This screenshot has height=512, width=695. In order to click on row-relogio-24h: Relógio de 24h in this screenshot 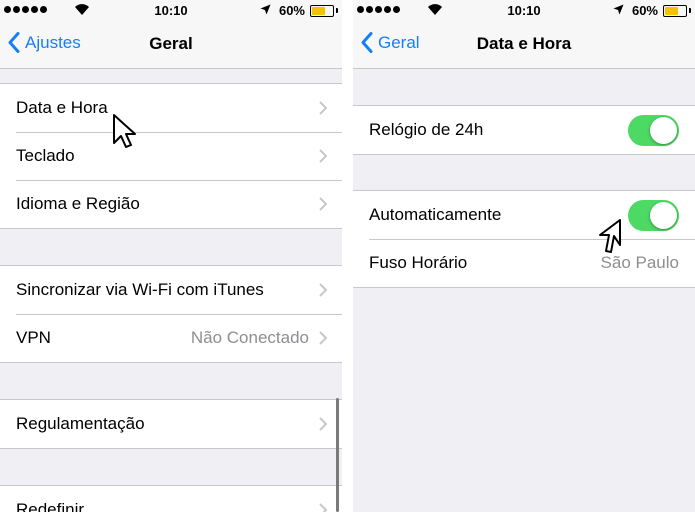, I will do `click(524, 130)`.